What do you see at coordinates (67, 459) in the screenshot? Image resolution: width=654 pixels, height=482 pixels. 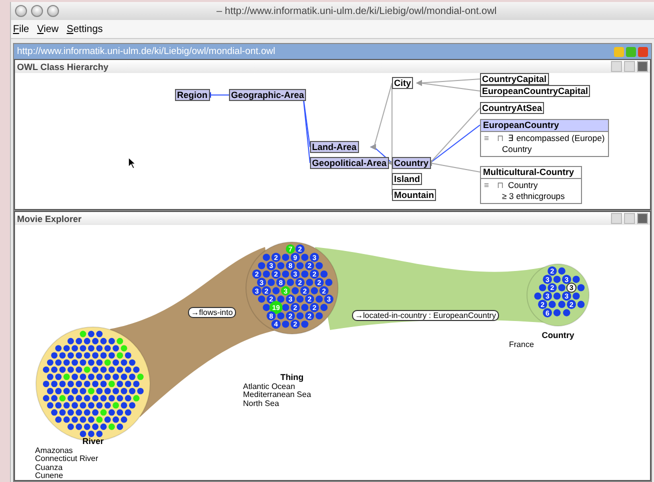 I see `instance-label: Connecticut River` at bounding box center [67, 459].